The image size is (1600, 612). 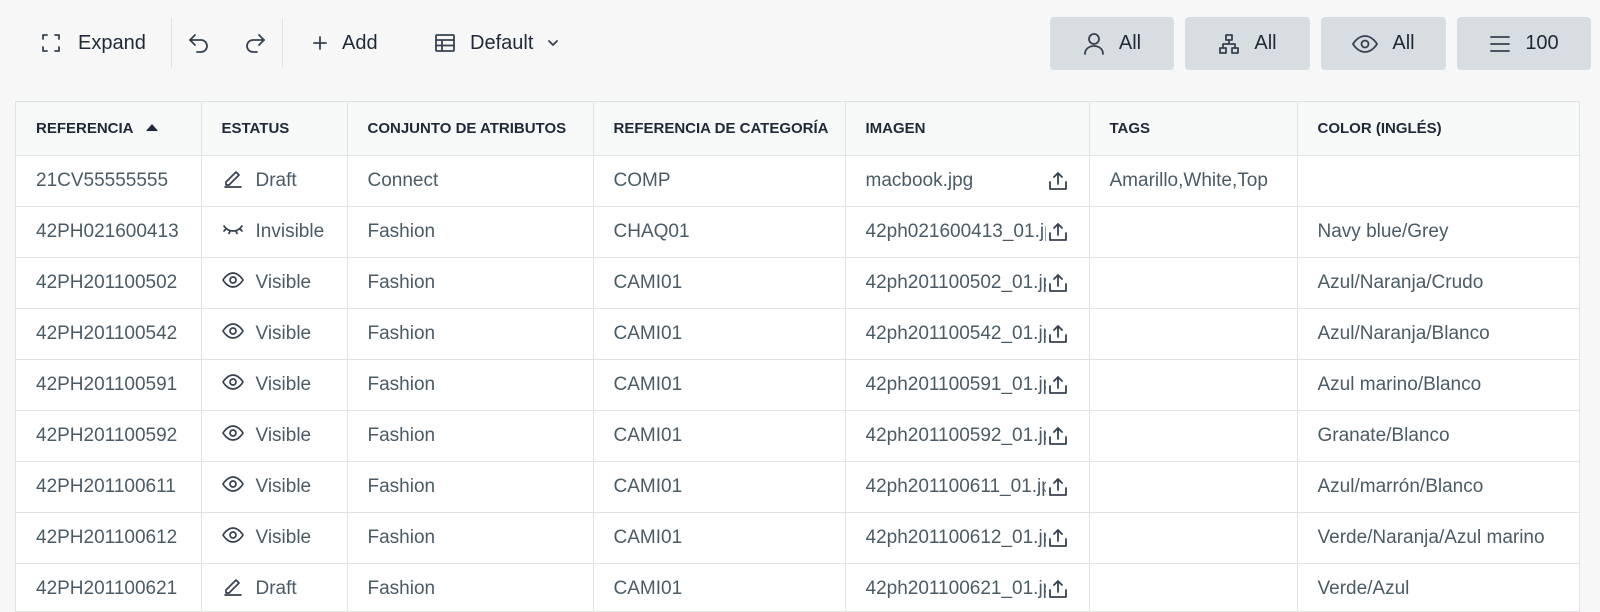 I want to click on cell-tags: Amarillo,White,Top, so click(x=1193, y=181).